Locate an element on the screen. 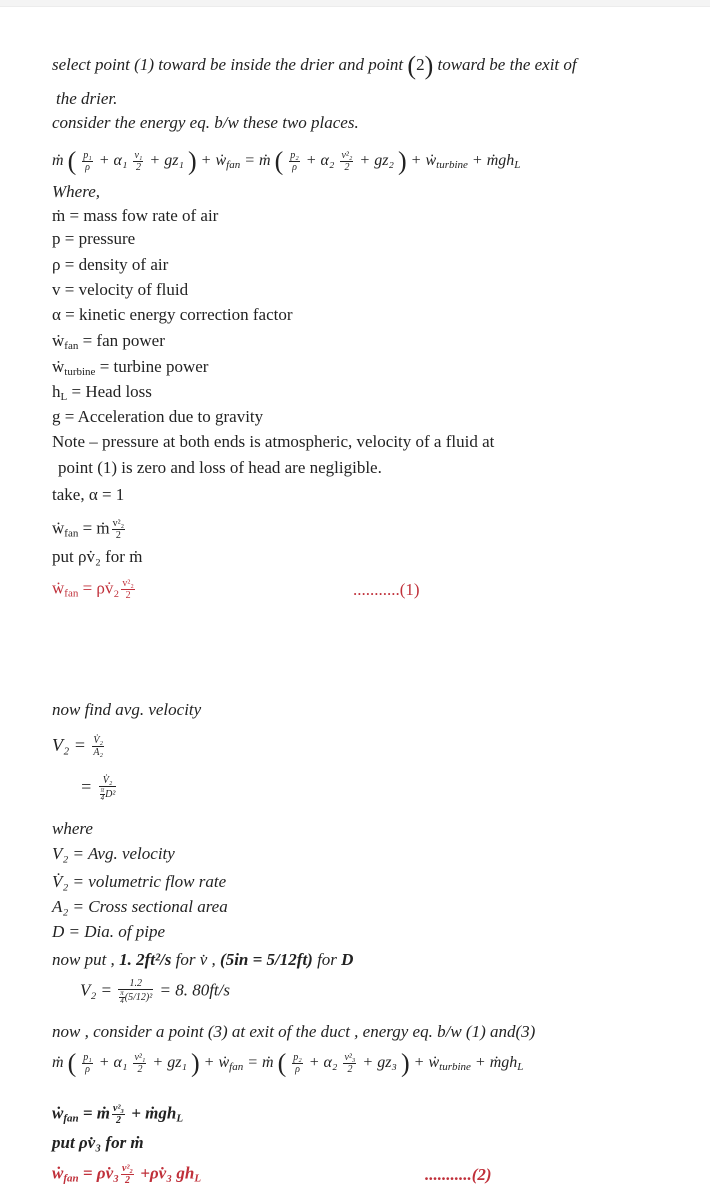 The image size is (710, 1200). math-token: +ρv̇₃ gh is located at coordinates (167, 1173).